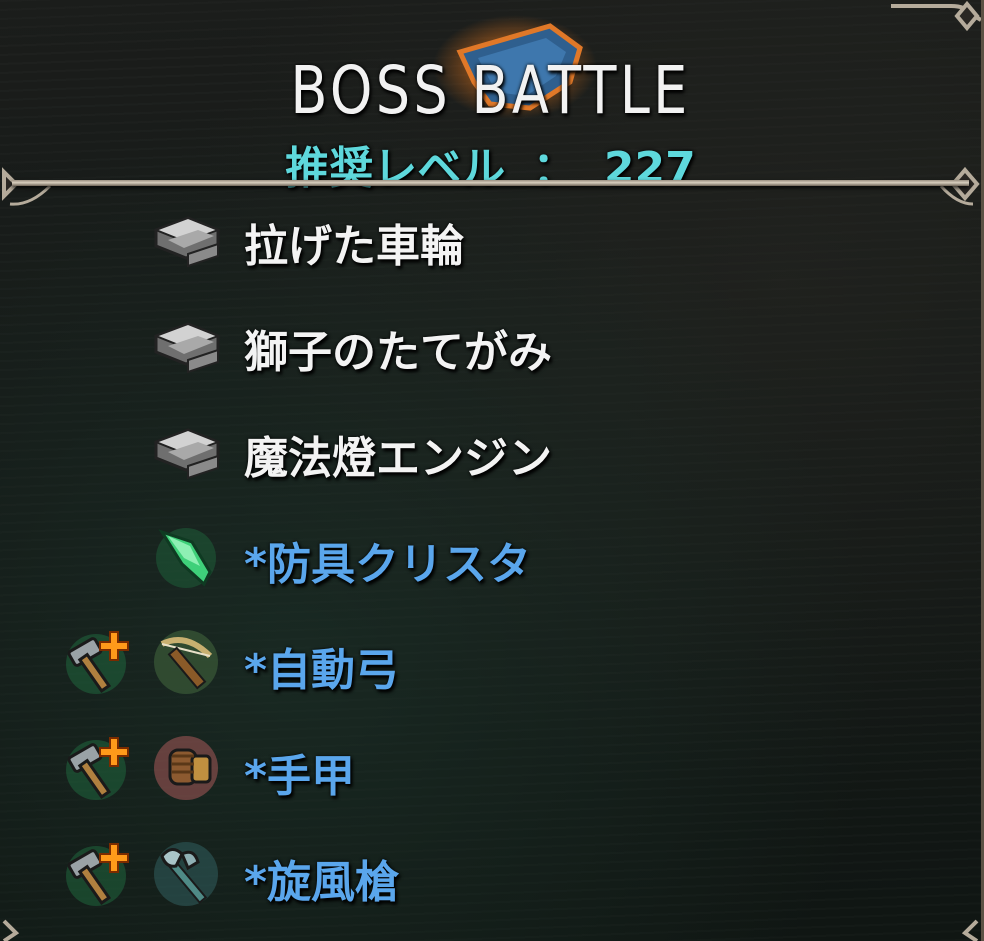 The height and width of the screenshot is (941, 984). What do you see at coordinates (649, 168) in the screenshot?
I see `recommended-level-value: 227` at bounding box center [649, 168].